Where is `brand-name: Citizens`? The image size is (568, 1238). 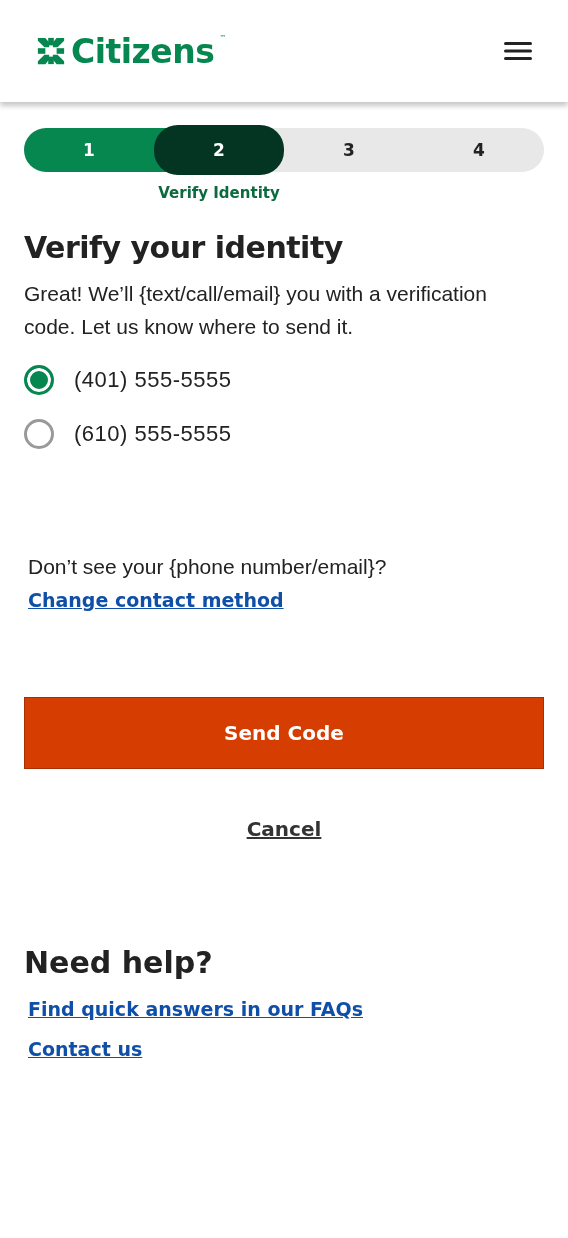 brand-name: Citizens is located at coordinates (143, 51).